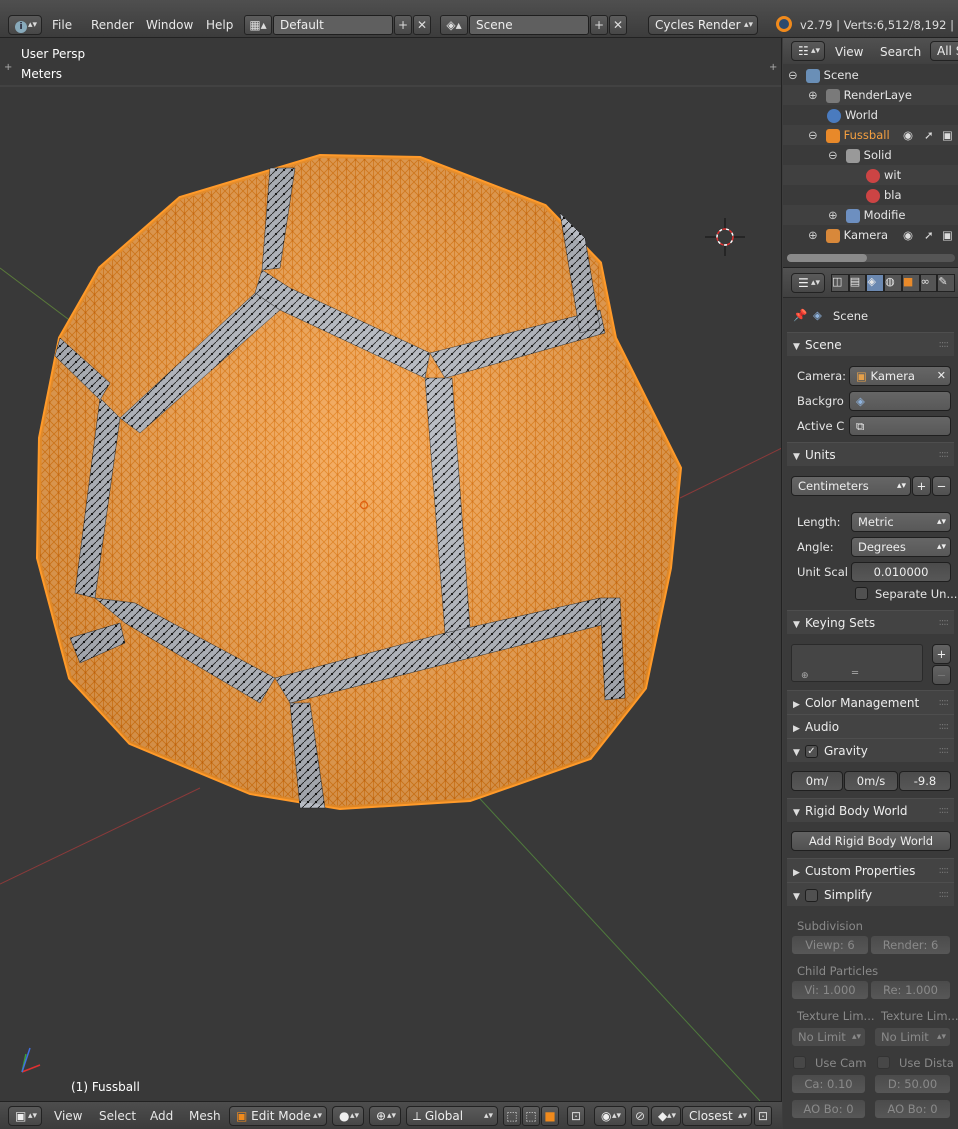 This screenshot has height=1129, width=958. What do you see at coordinates (830, 945) in the screenshot?
I see `subdivision-viewport-field: Viewp: 6` at bounding box center [830, 945].